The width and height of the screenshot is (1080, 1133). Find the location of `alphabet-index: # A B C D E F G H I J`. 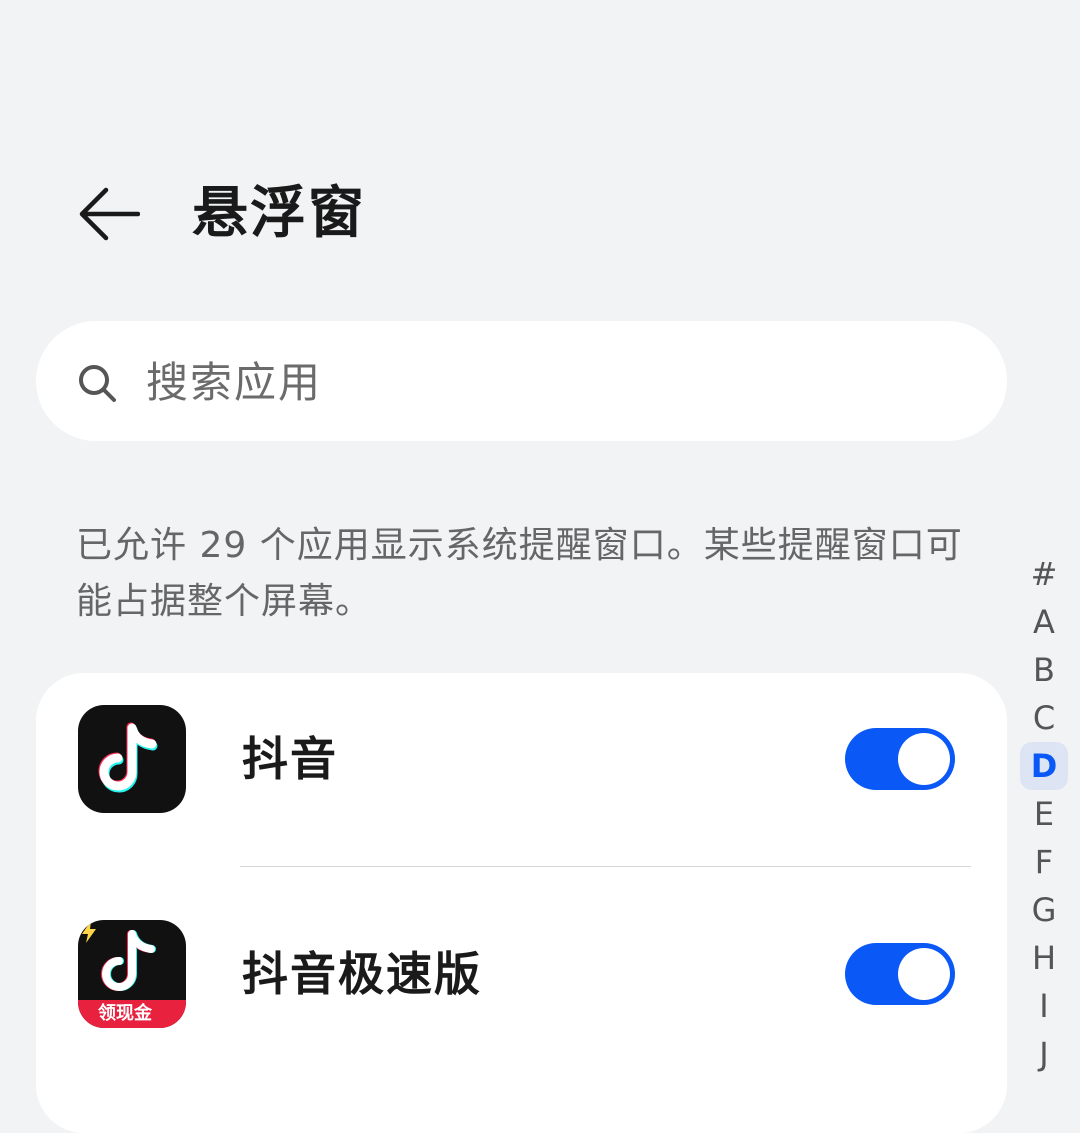

alphabet-index: # A B C D E F G H I J is located at coordinates (1044, 814).